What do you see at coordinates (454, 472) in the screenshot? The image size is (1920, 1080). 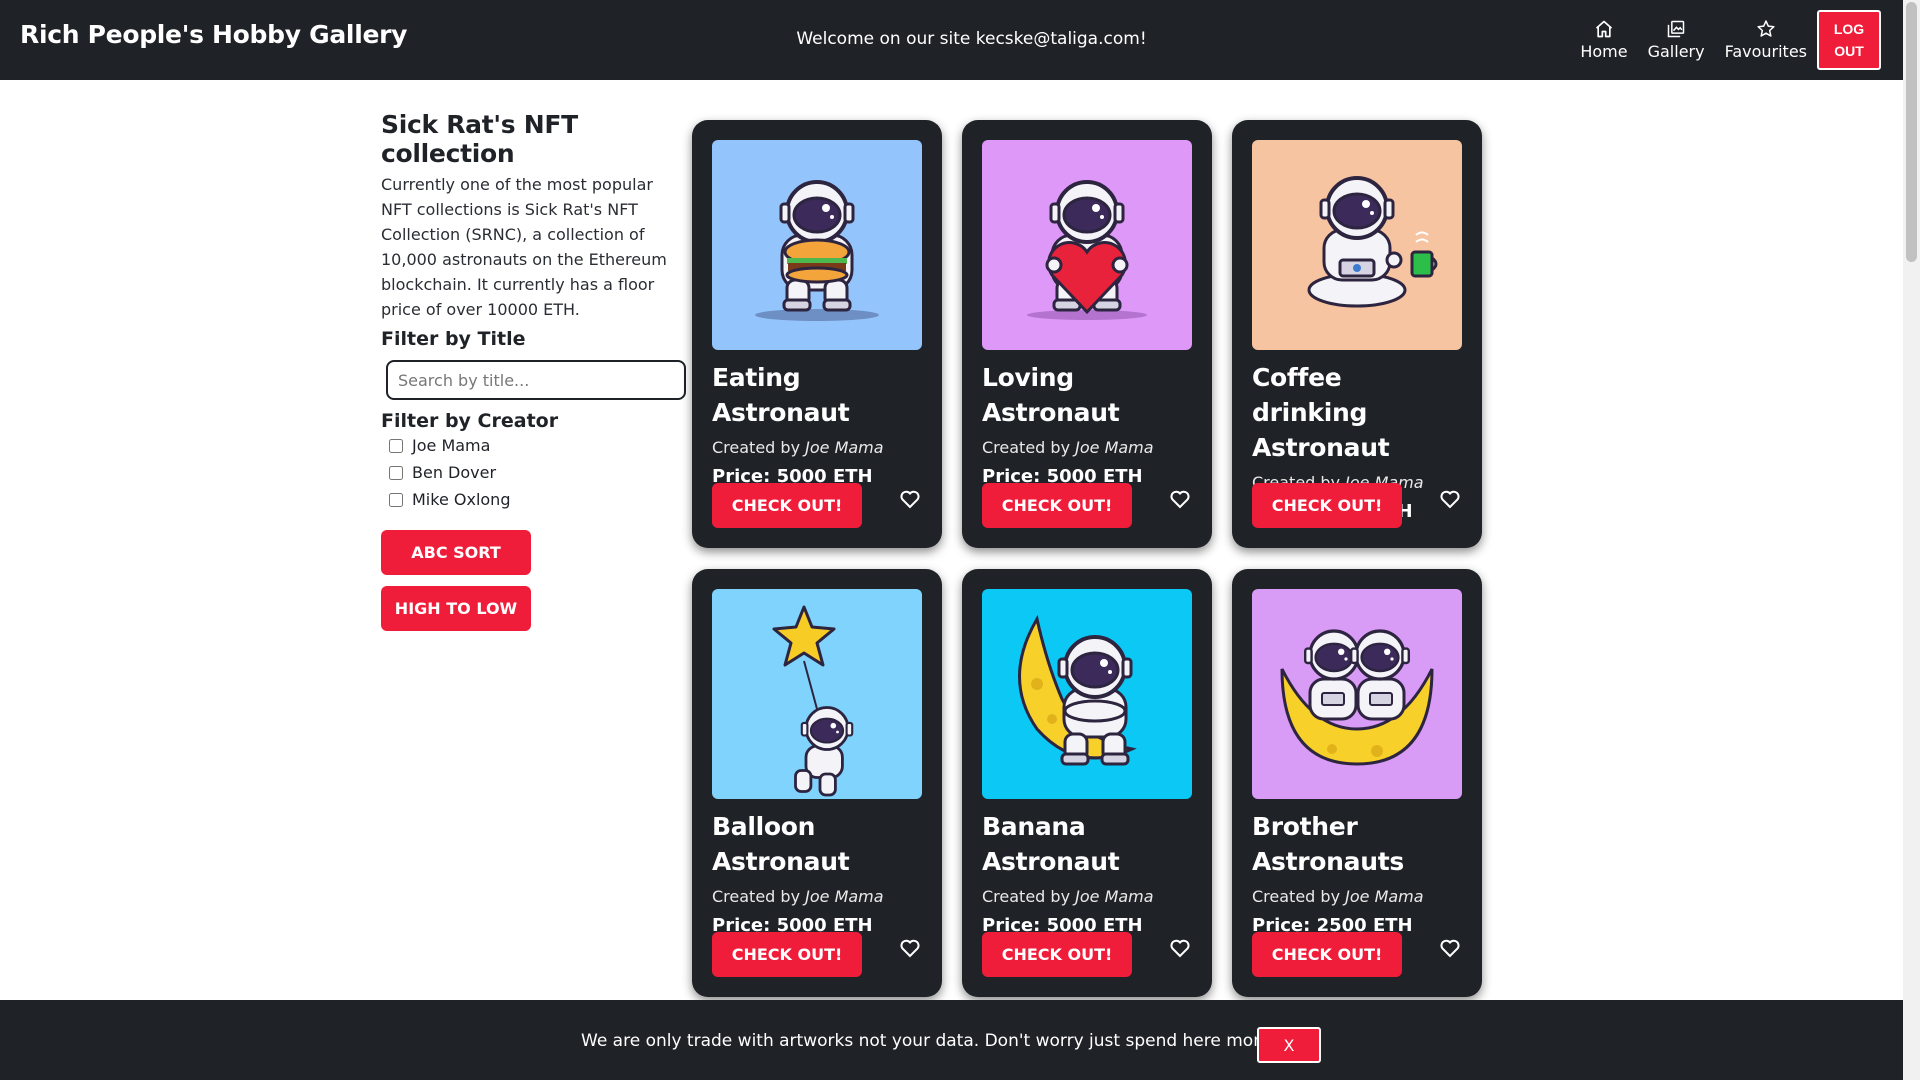 I see `creator-label: Ben Dover` at bounding box center [454, 472].